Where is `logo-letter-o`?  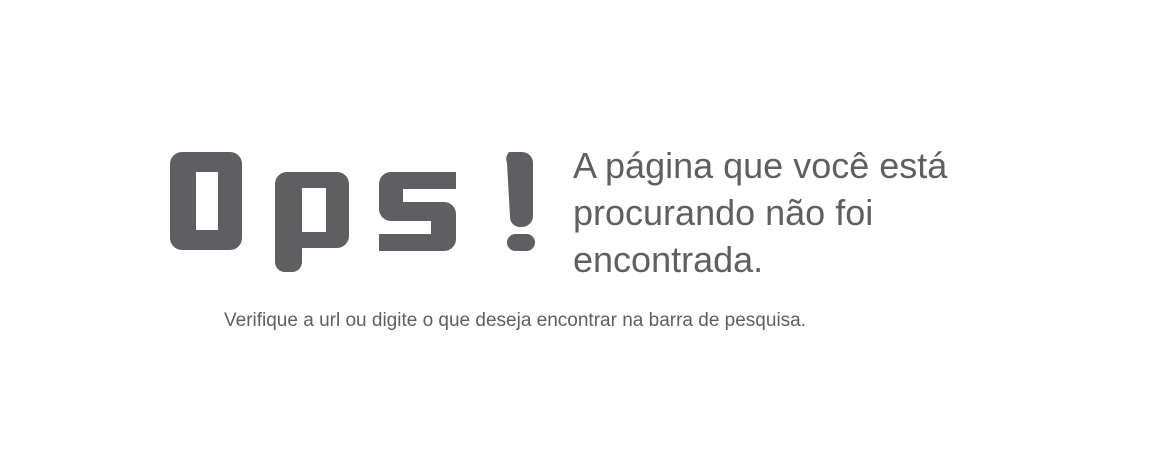 logo-letter-o is located at coordinates (206, 201).